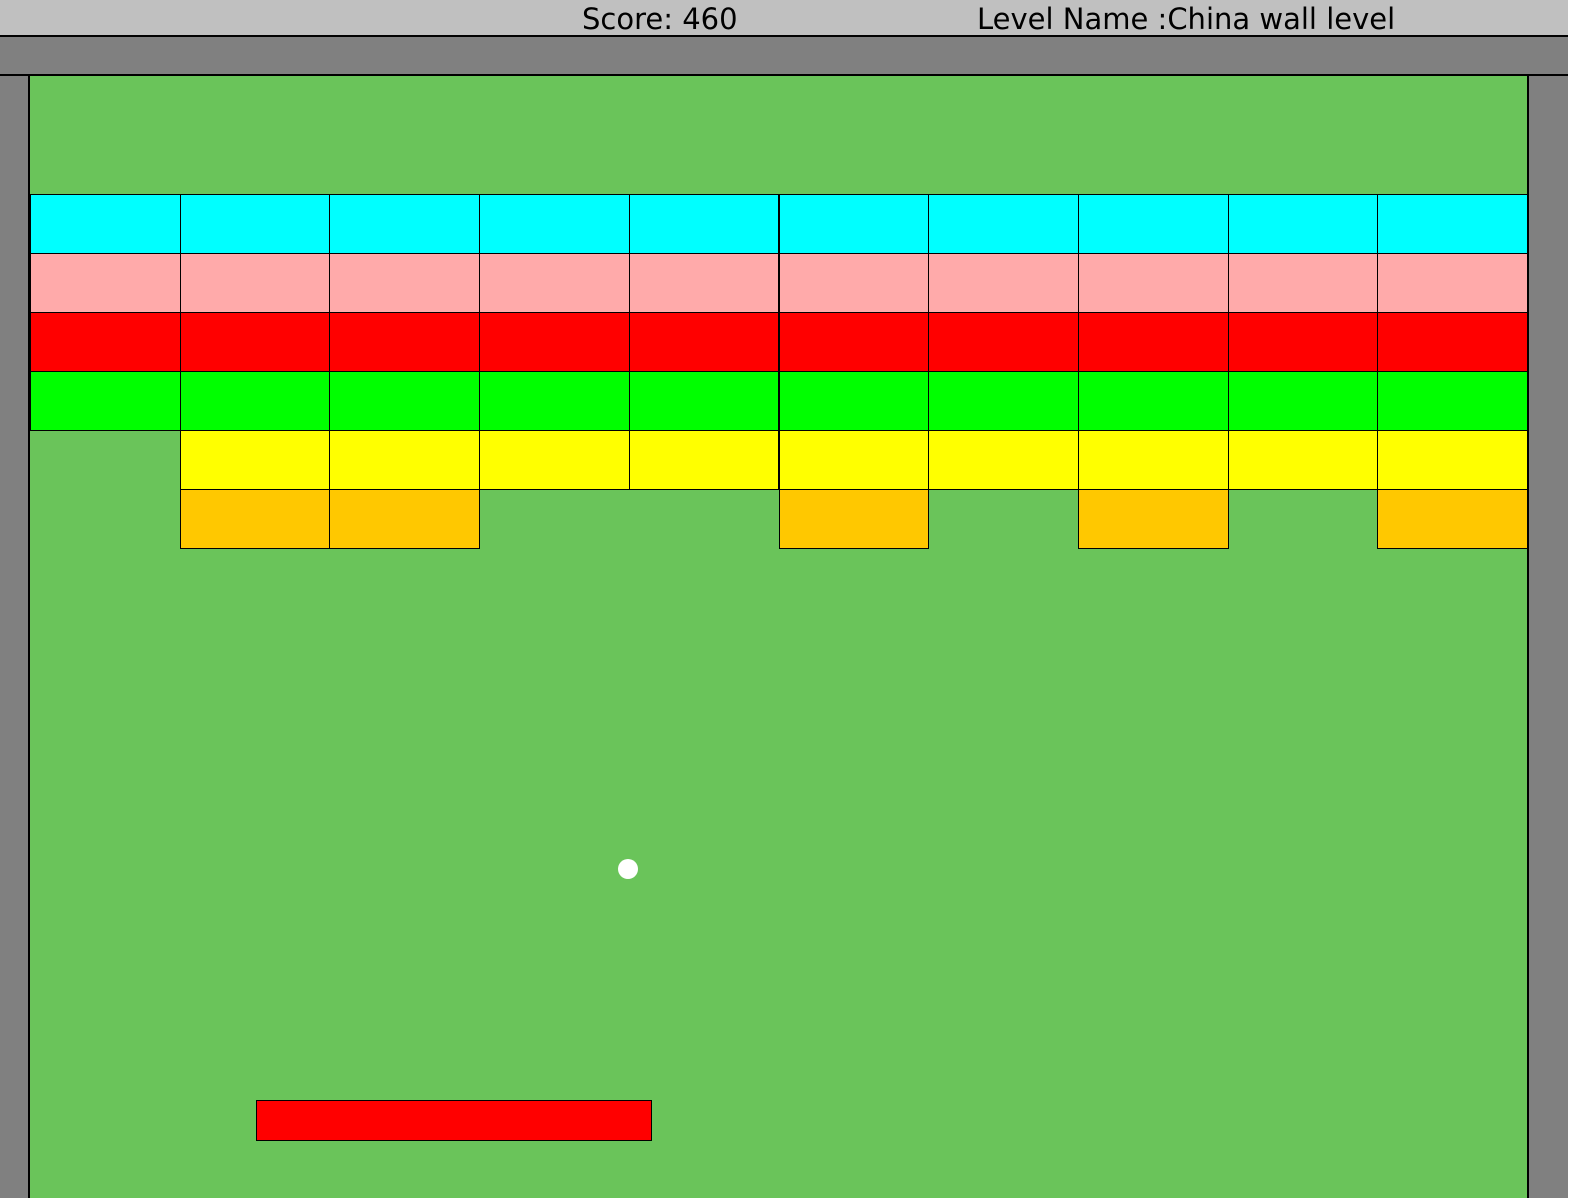 Image resolution: width=1592 pixels, height=1198 pixels. I want to click on ball, so click(628, 869).